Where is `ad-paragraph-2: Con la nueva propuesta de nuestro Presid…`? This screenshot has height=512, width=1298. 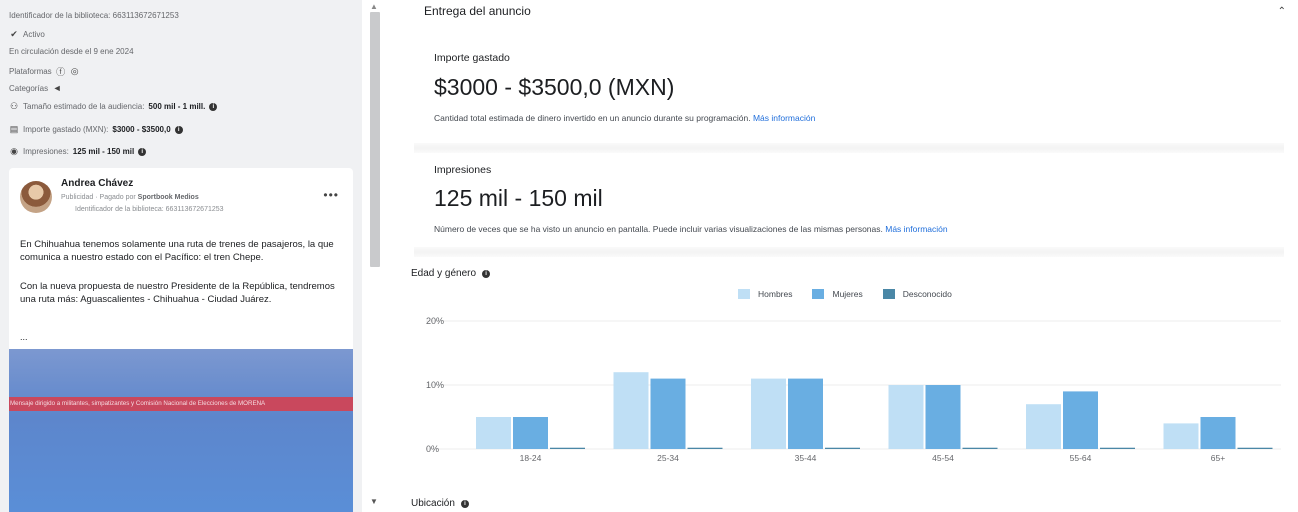 ad-paragraph-2: Con la nueva propuesta de nuestro Presid… is located at coordinates (177, 293).